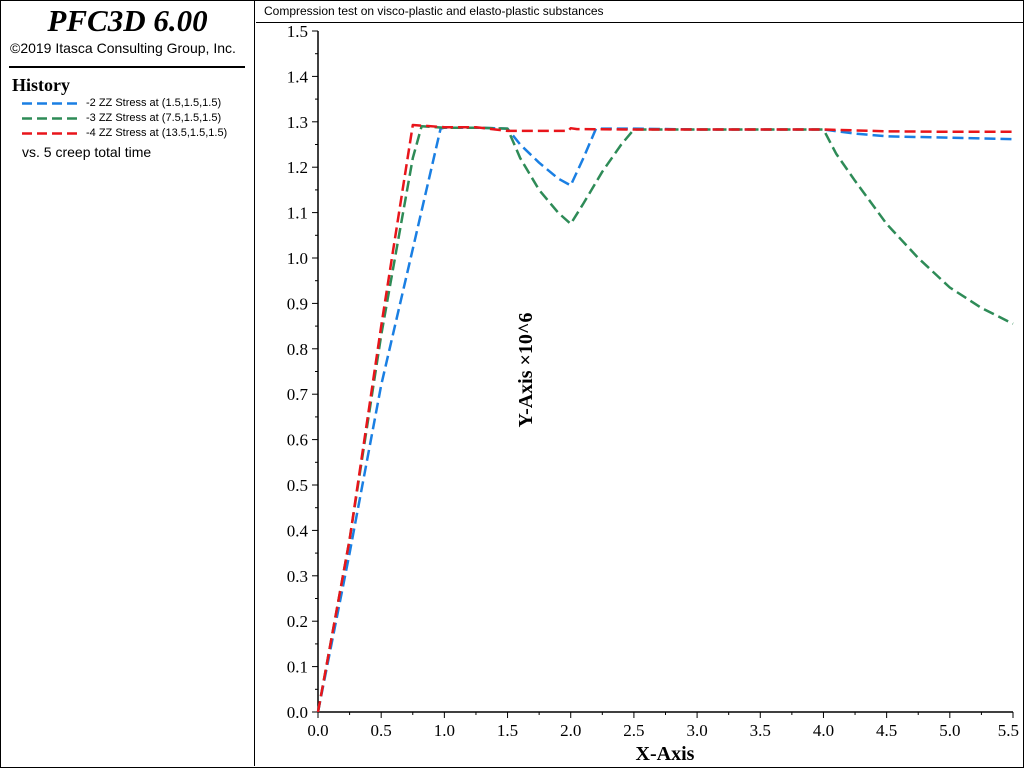 Image resolution: width=1024 pixels, height=768 pixels. Describe the element at coordinates (665, 754) in the screenshot. I see `x-axis-title: X-Axis` at that location.